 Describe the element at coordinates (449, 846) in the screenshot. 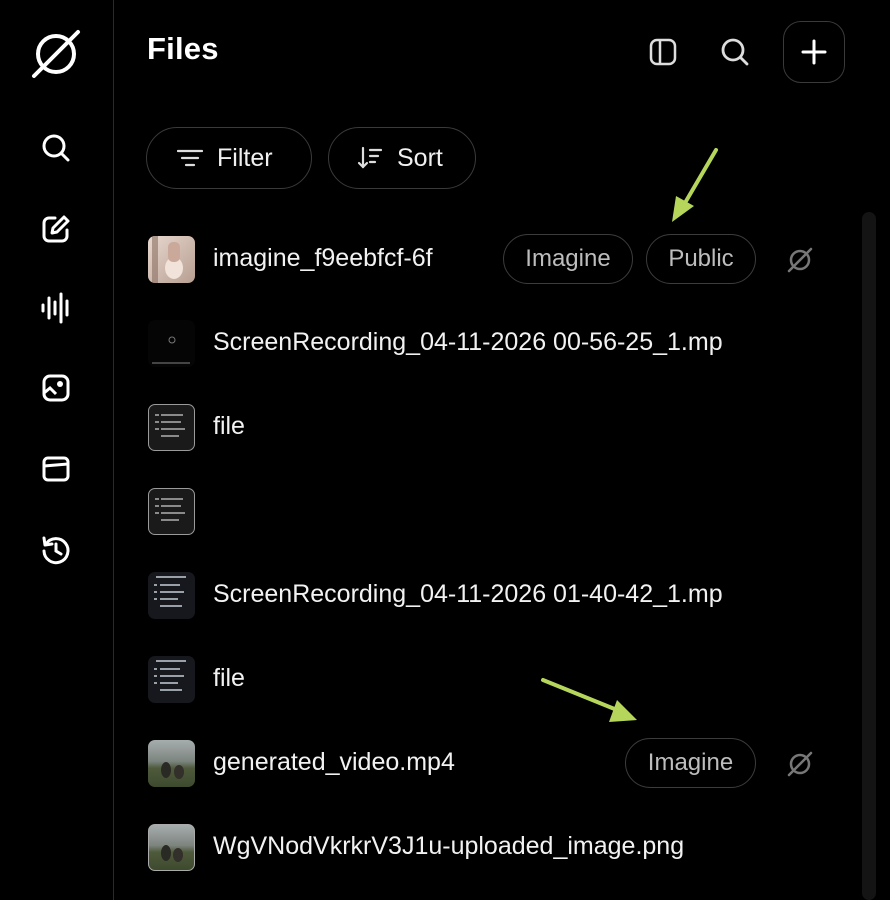

I see `file-name: WgVNodVkrkrV3J1u-uploaded_image.png` at that location.